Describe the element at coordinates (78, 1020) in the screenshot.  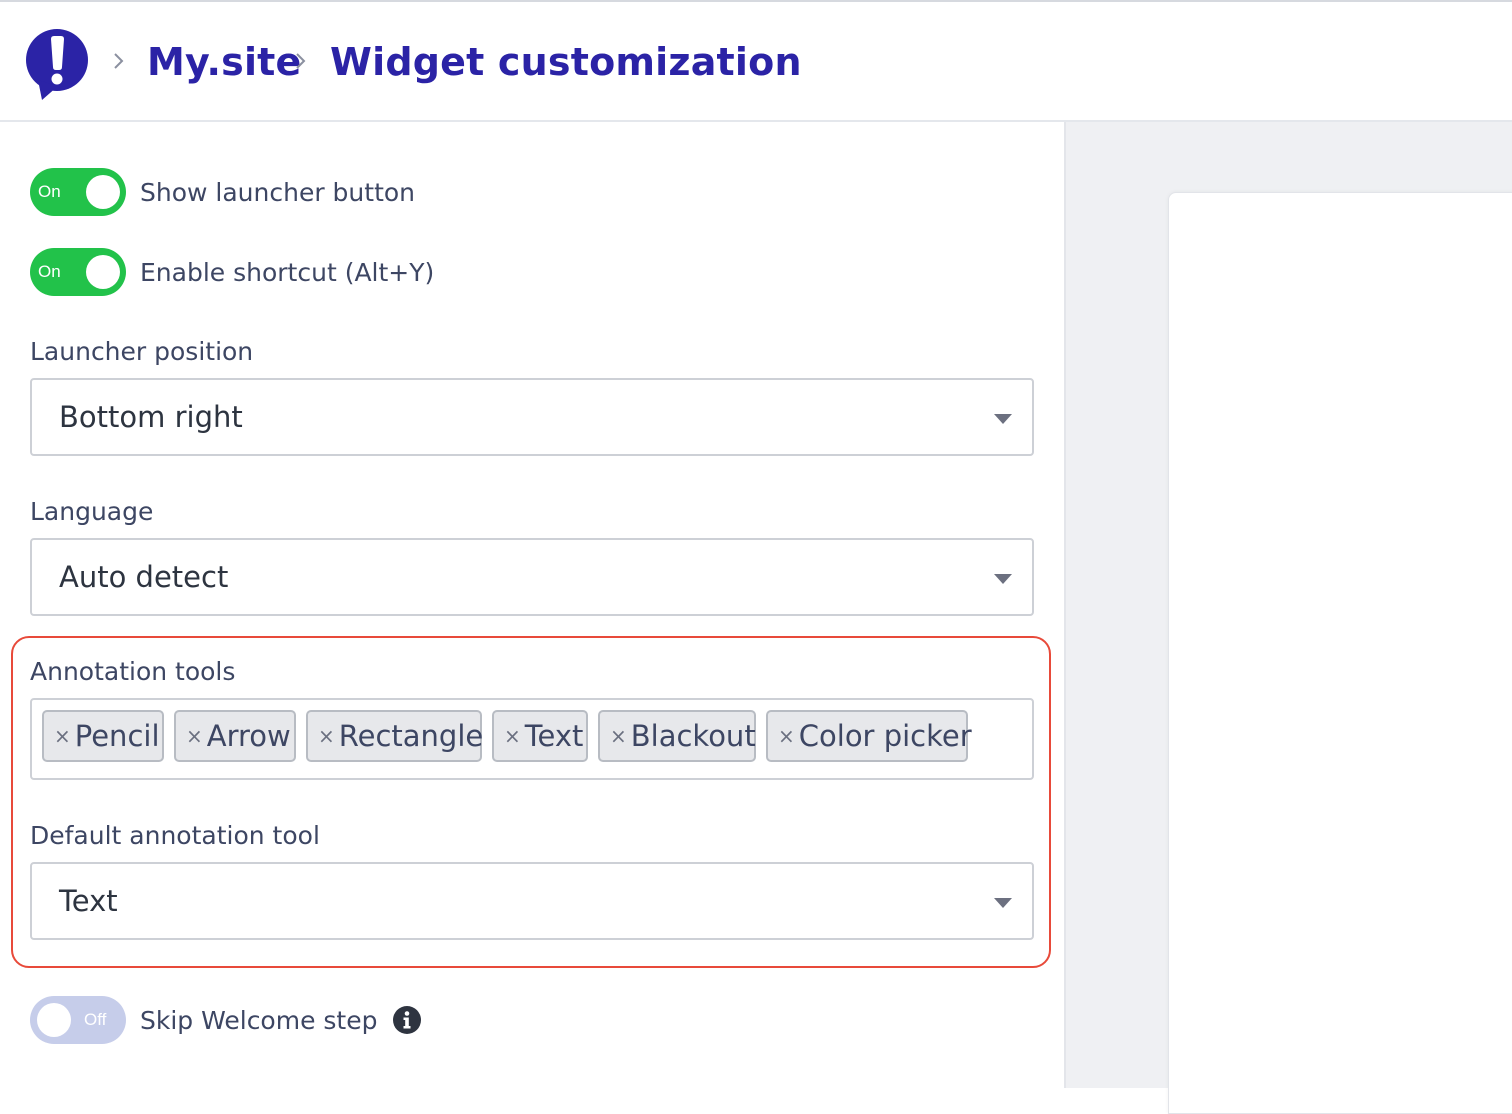
I see `skip-welcome-toggle: Off` at that location.